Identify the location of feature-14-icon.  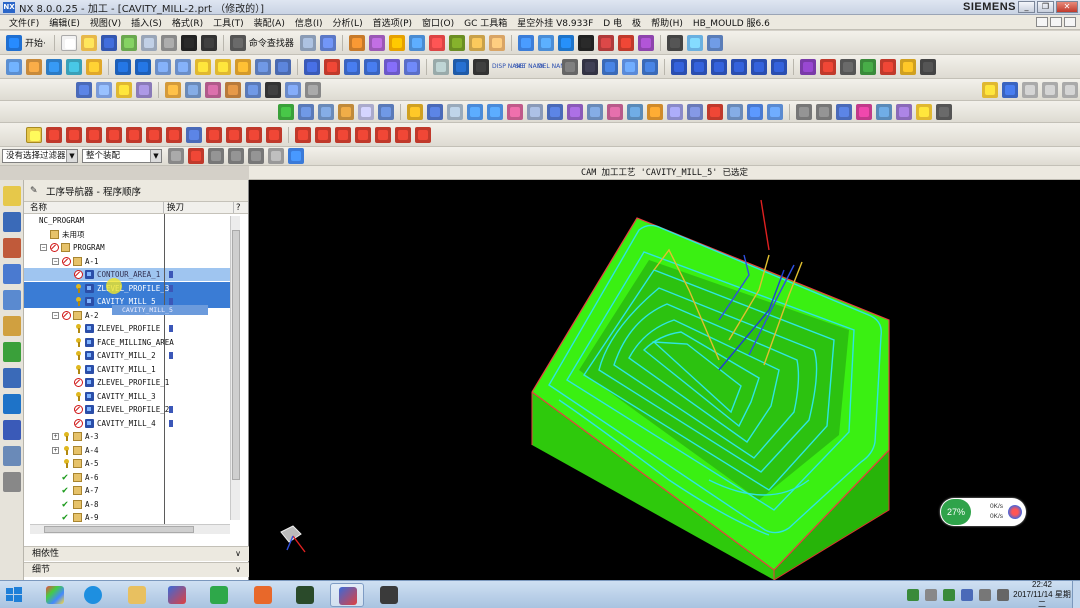
(555, 111).